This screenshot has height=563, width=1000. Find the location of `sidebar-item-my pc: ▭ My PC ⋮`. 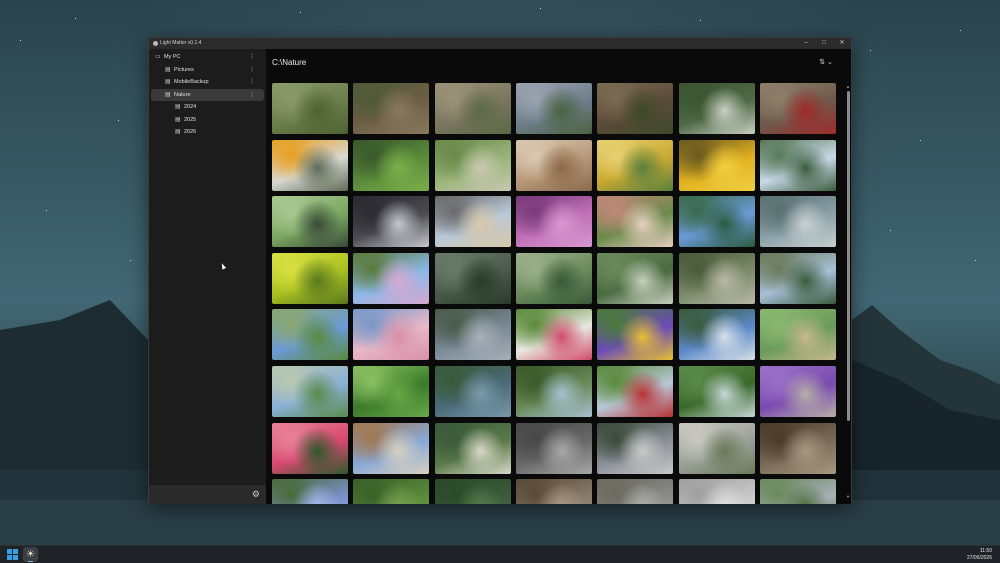

sidebar-item-my pc: ▭ My PC ⋮ is located at coordinates (207, 57).